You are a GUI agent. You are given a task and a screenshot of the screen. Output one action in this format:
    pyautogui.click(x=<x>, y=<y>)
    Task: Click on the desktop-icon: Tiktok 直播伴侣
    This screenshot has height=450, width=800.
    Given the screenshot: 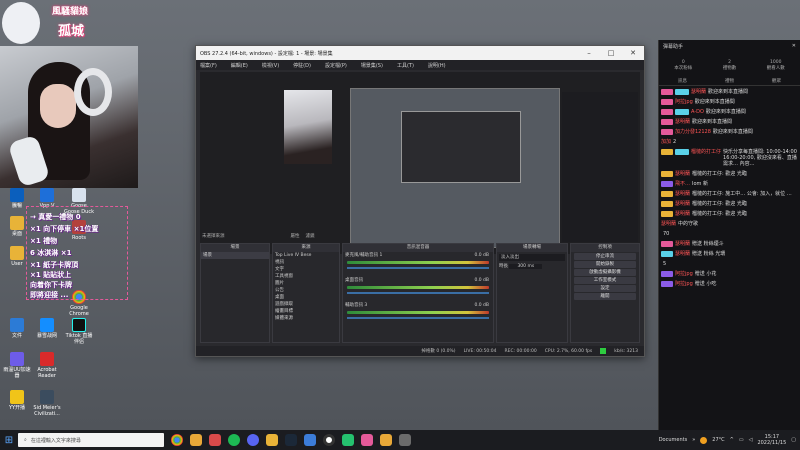 What is the action you would take?
    pyautogui.click(x=79, y=331)
    